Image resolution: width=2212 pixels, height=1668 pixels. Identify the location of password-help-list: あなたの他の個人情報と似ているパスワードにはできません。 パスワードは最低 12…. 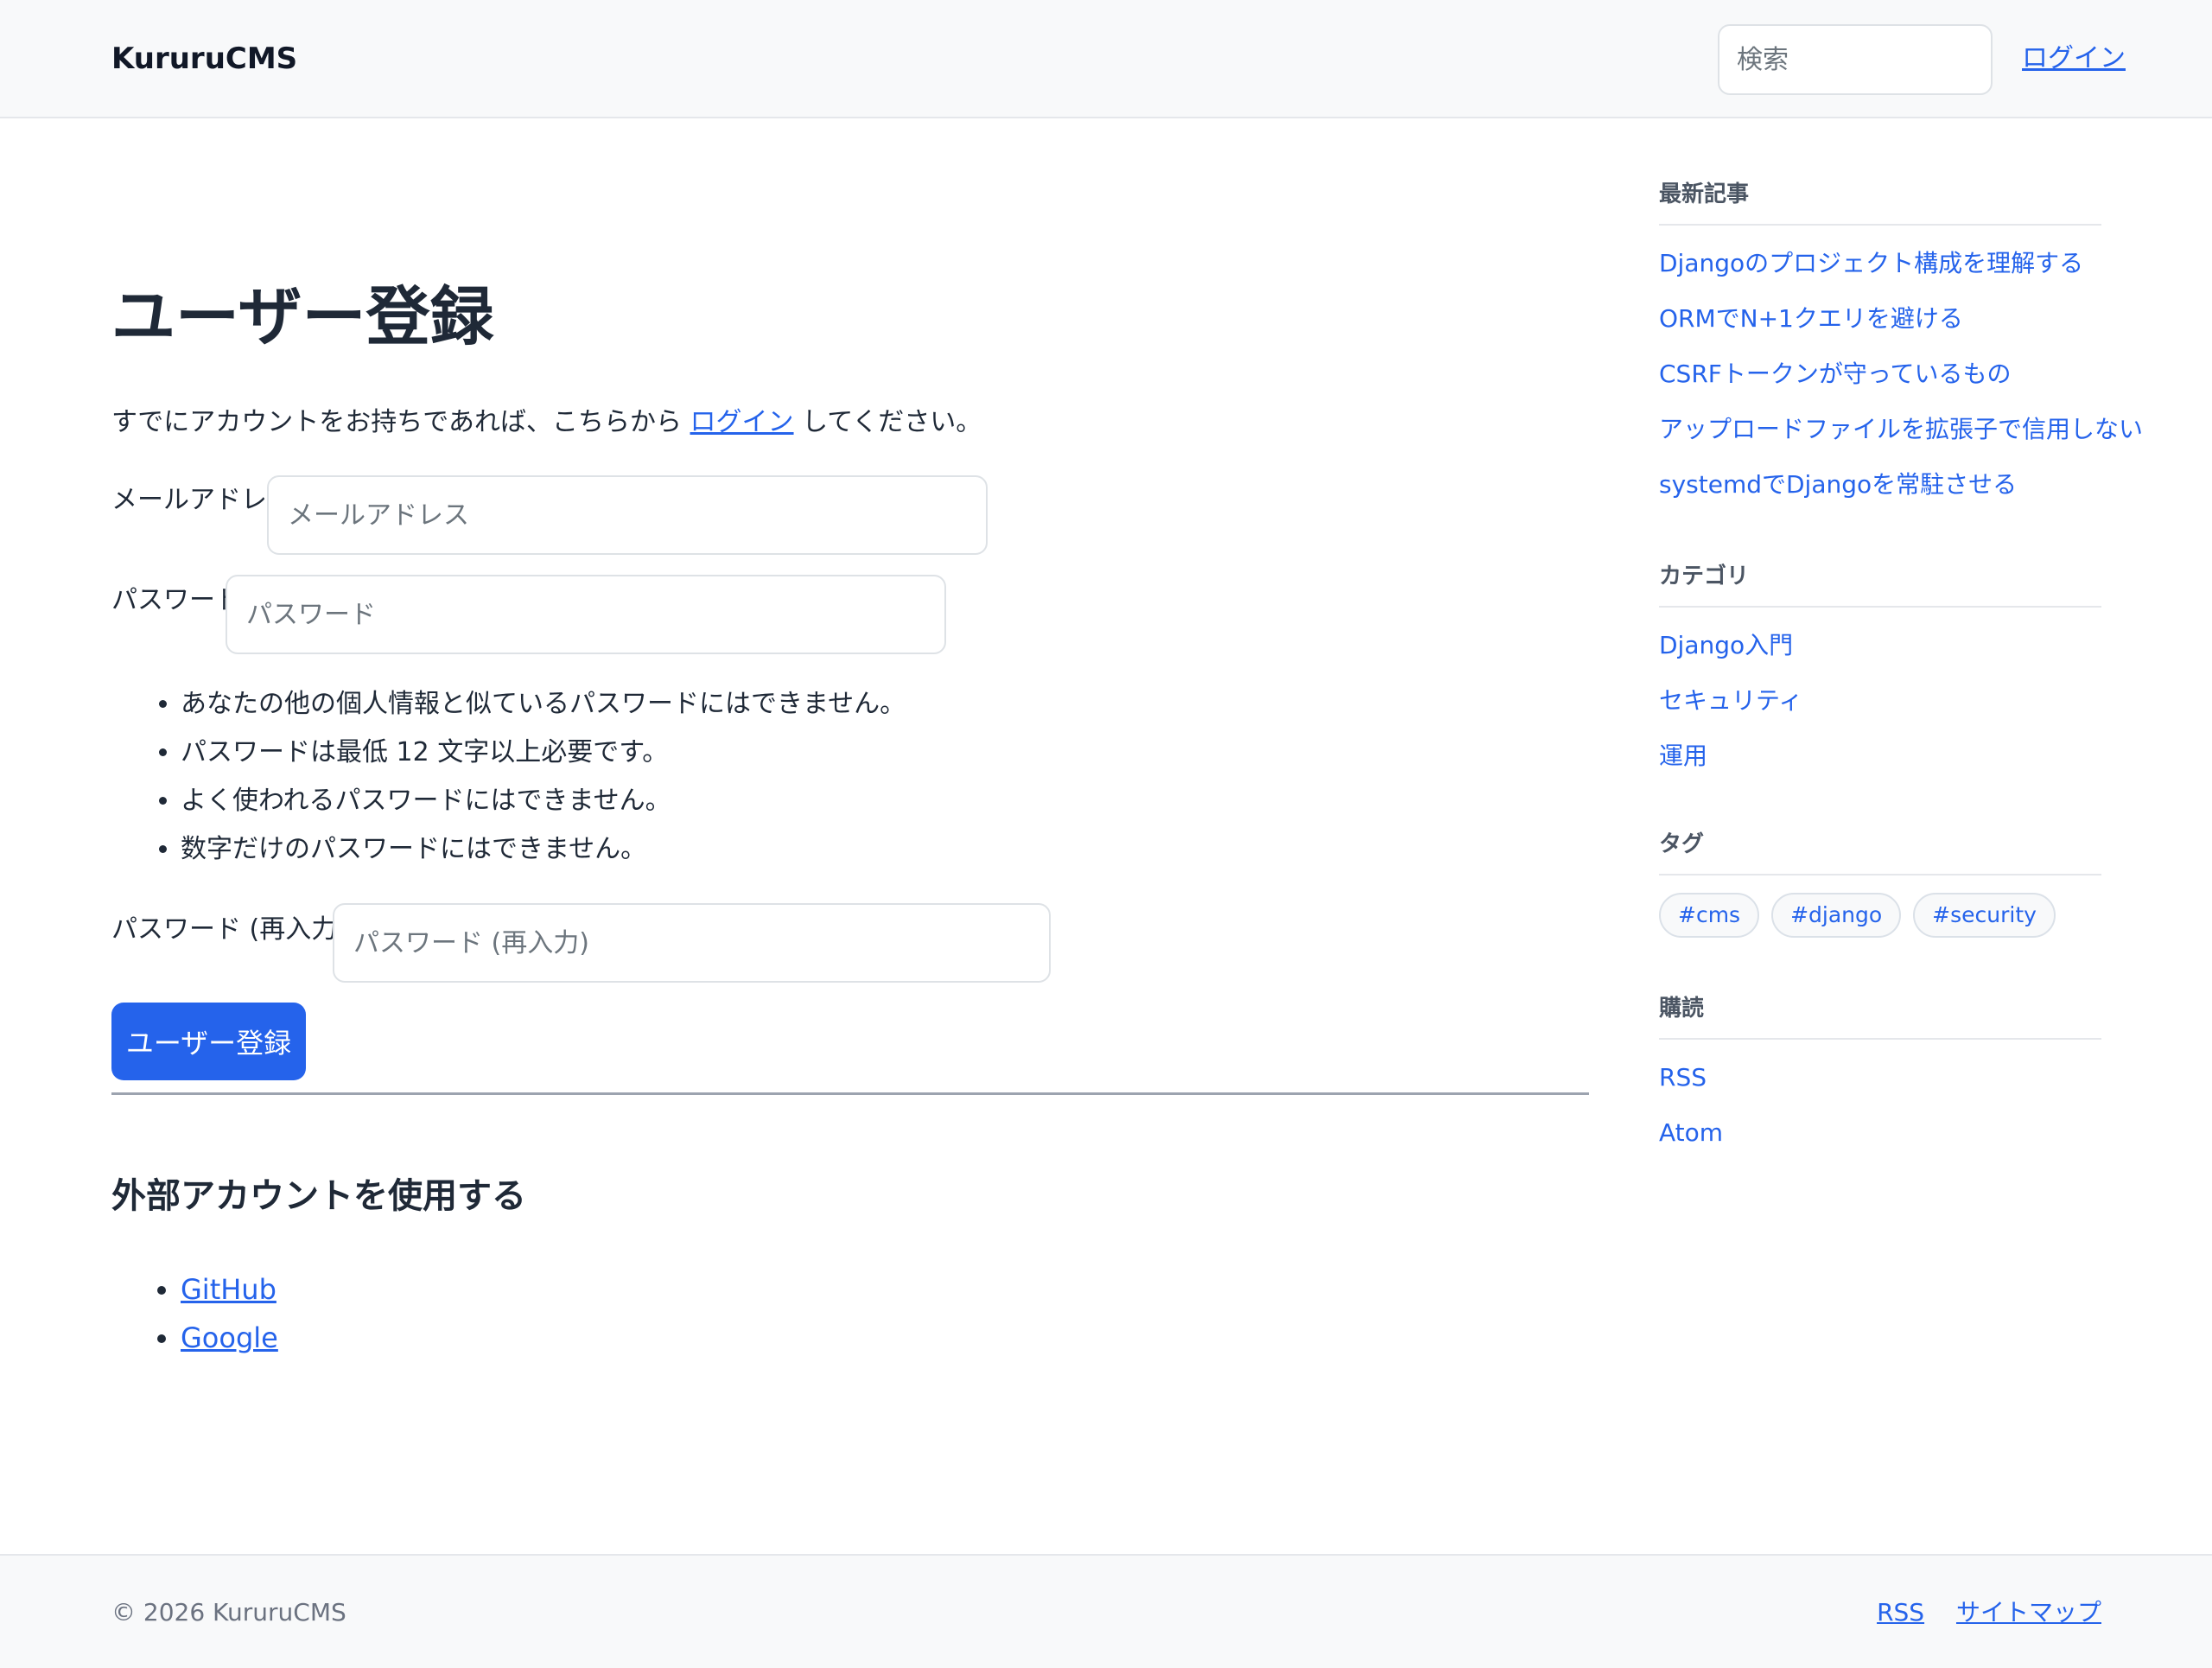
(508, 777).